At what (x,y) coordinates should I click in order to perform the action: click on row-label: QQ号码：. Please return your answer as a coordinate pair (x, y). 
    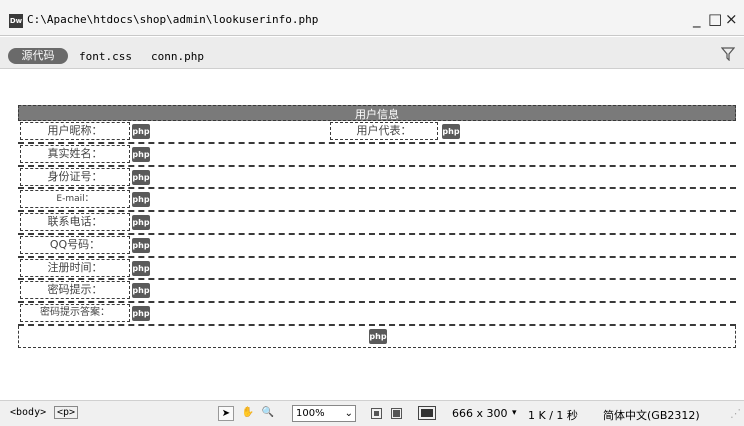
    Looking at the image, I should click on (75, 244).